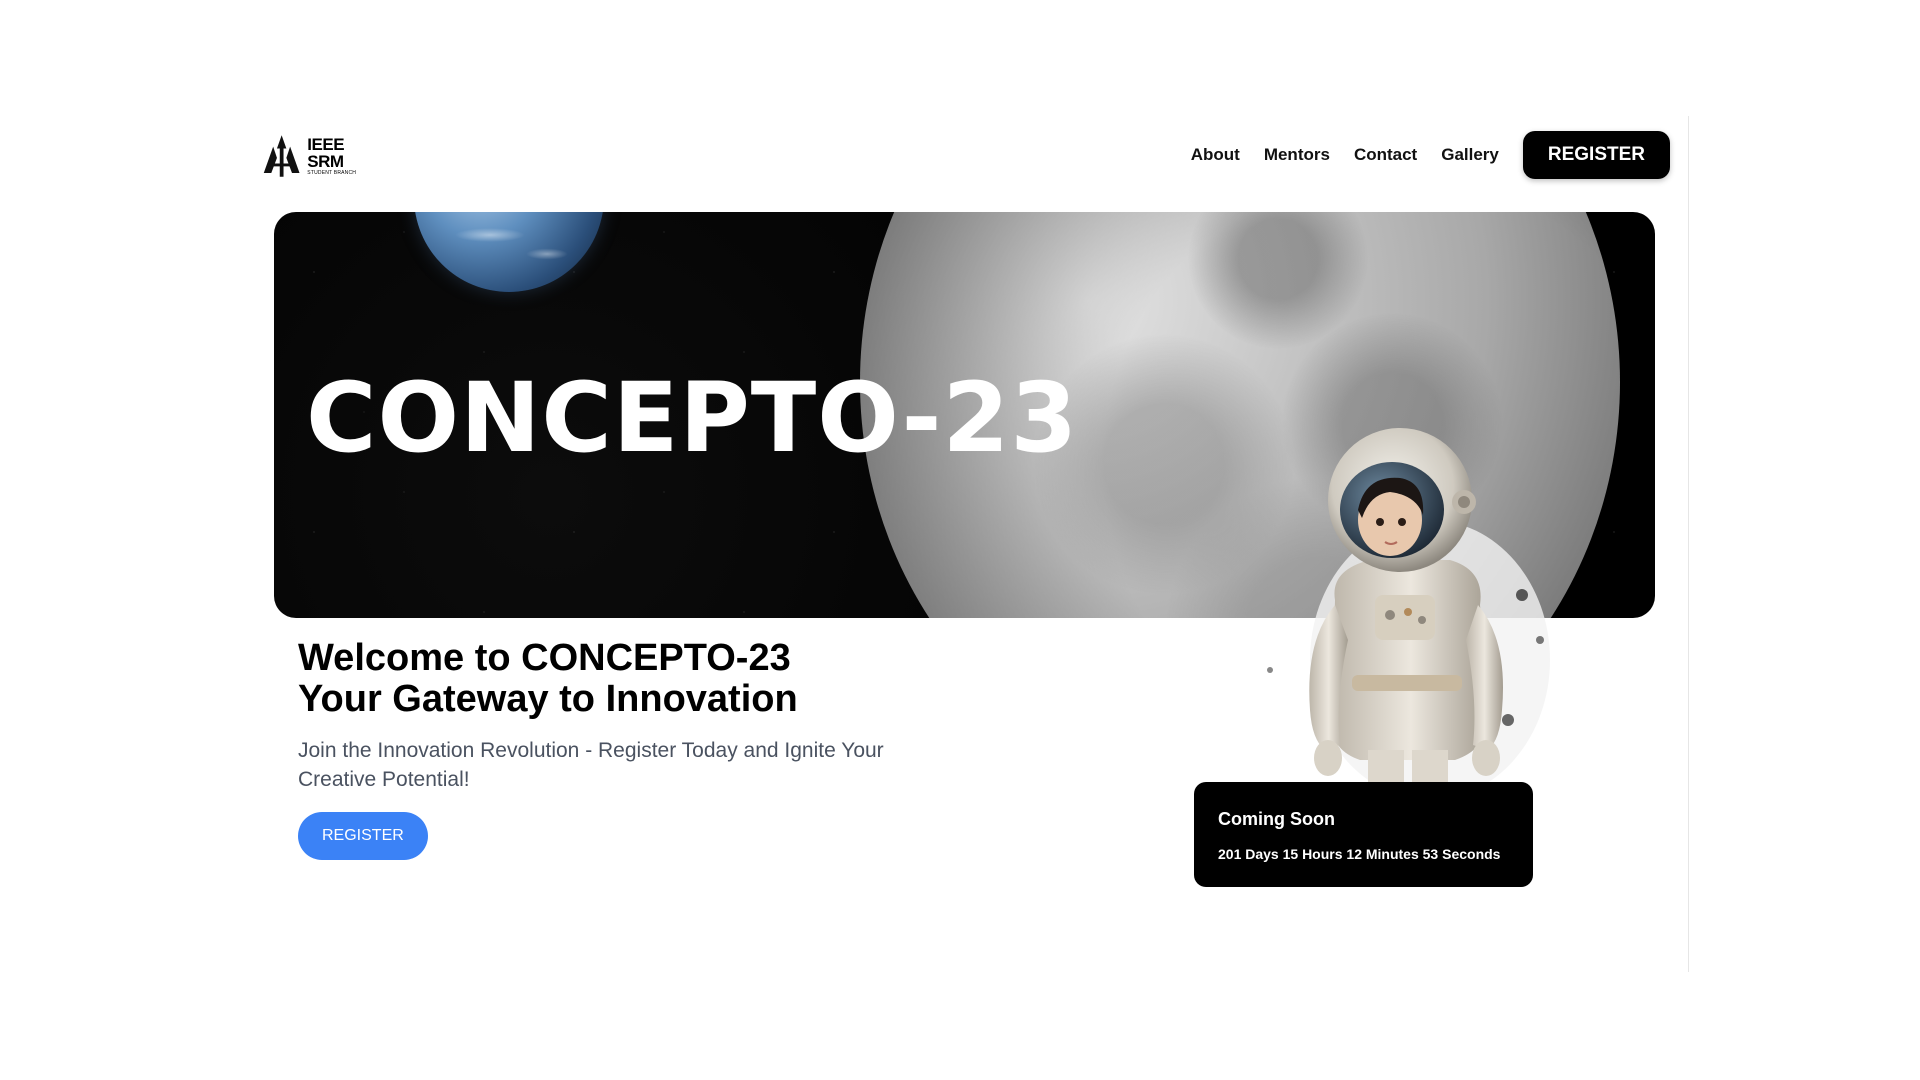  Describe the element at coordinates (656, 658) in the screenshot. I see `welcome-event-name: CONCEPTO-23` at that location.